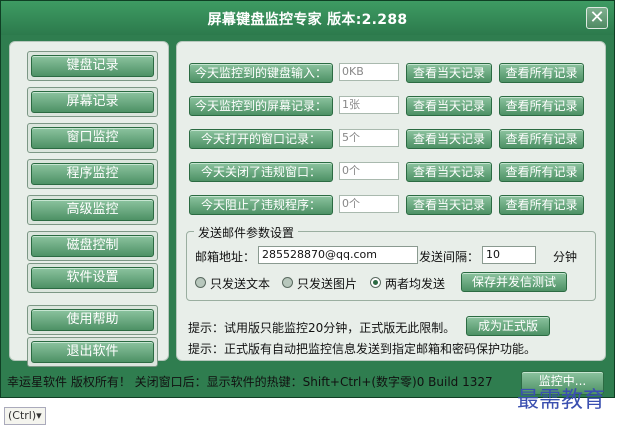  What do you see at coordinates (92, 138) in the screenshot?
I see `sidebar-item-window-monitor: 窗口监控` at bounding box center [92, 138].